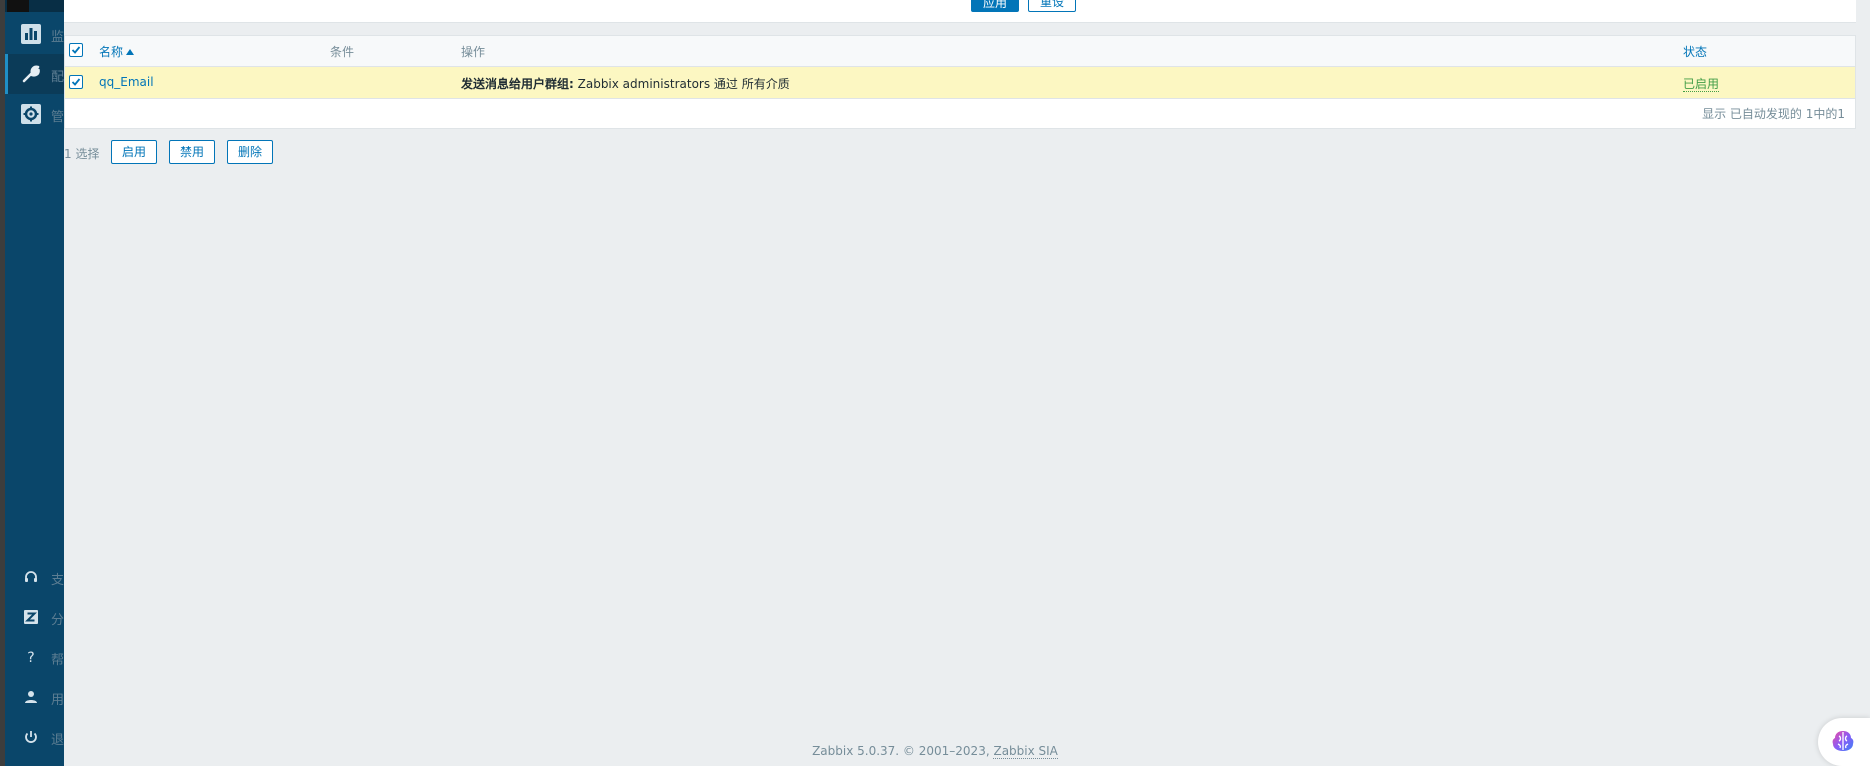 The image size is (1870, 766). I want to click on operation-details: Zabbix administrators 通过 所有介质, so click(681, 84).